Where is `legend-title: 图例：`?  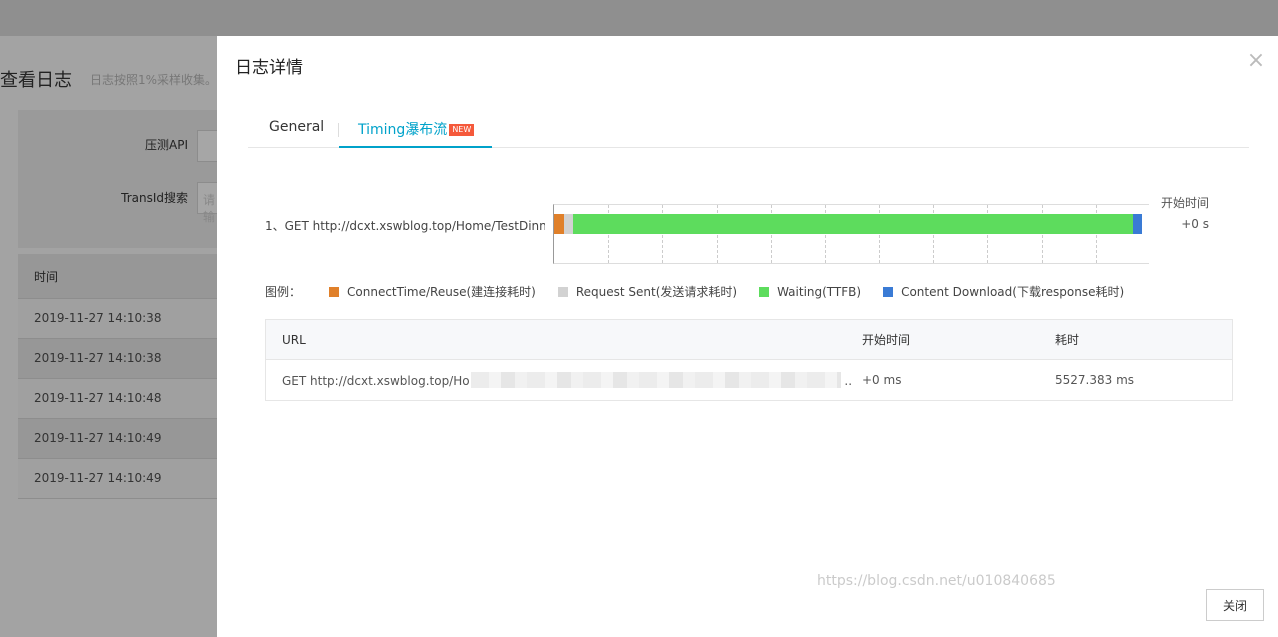
legend-title: 图例： is located at coordinates (283, 292).